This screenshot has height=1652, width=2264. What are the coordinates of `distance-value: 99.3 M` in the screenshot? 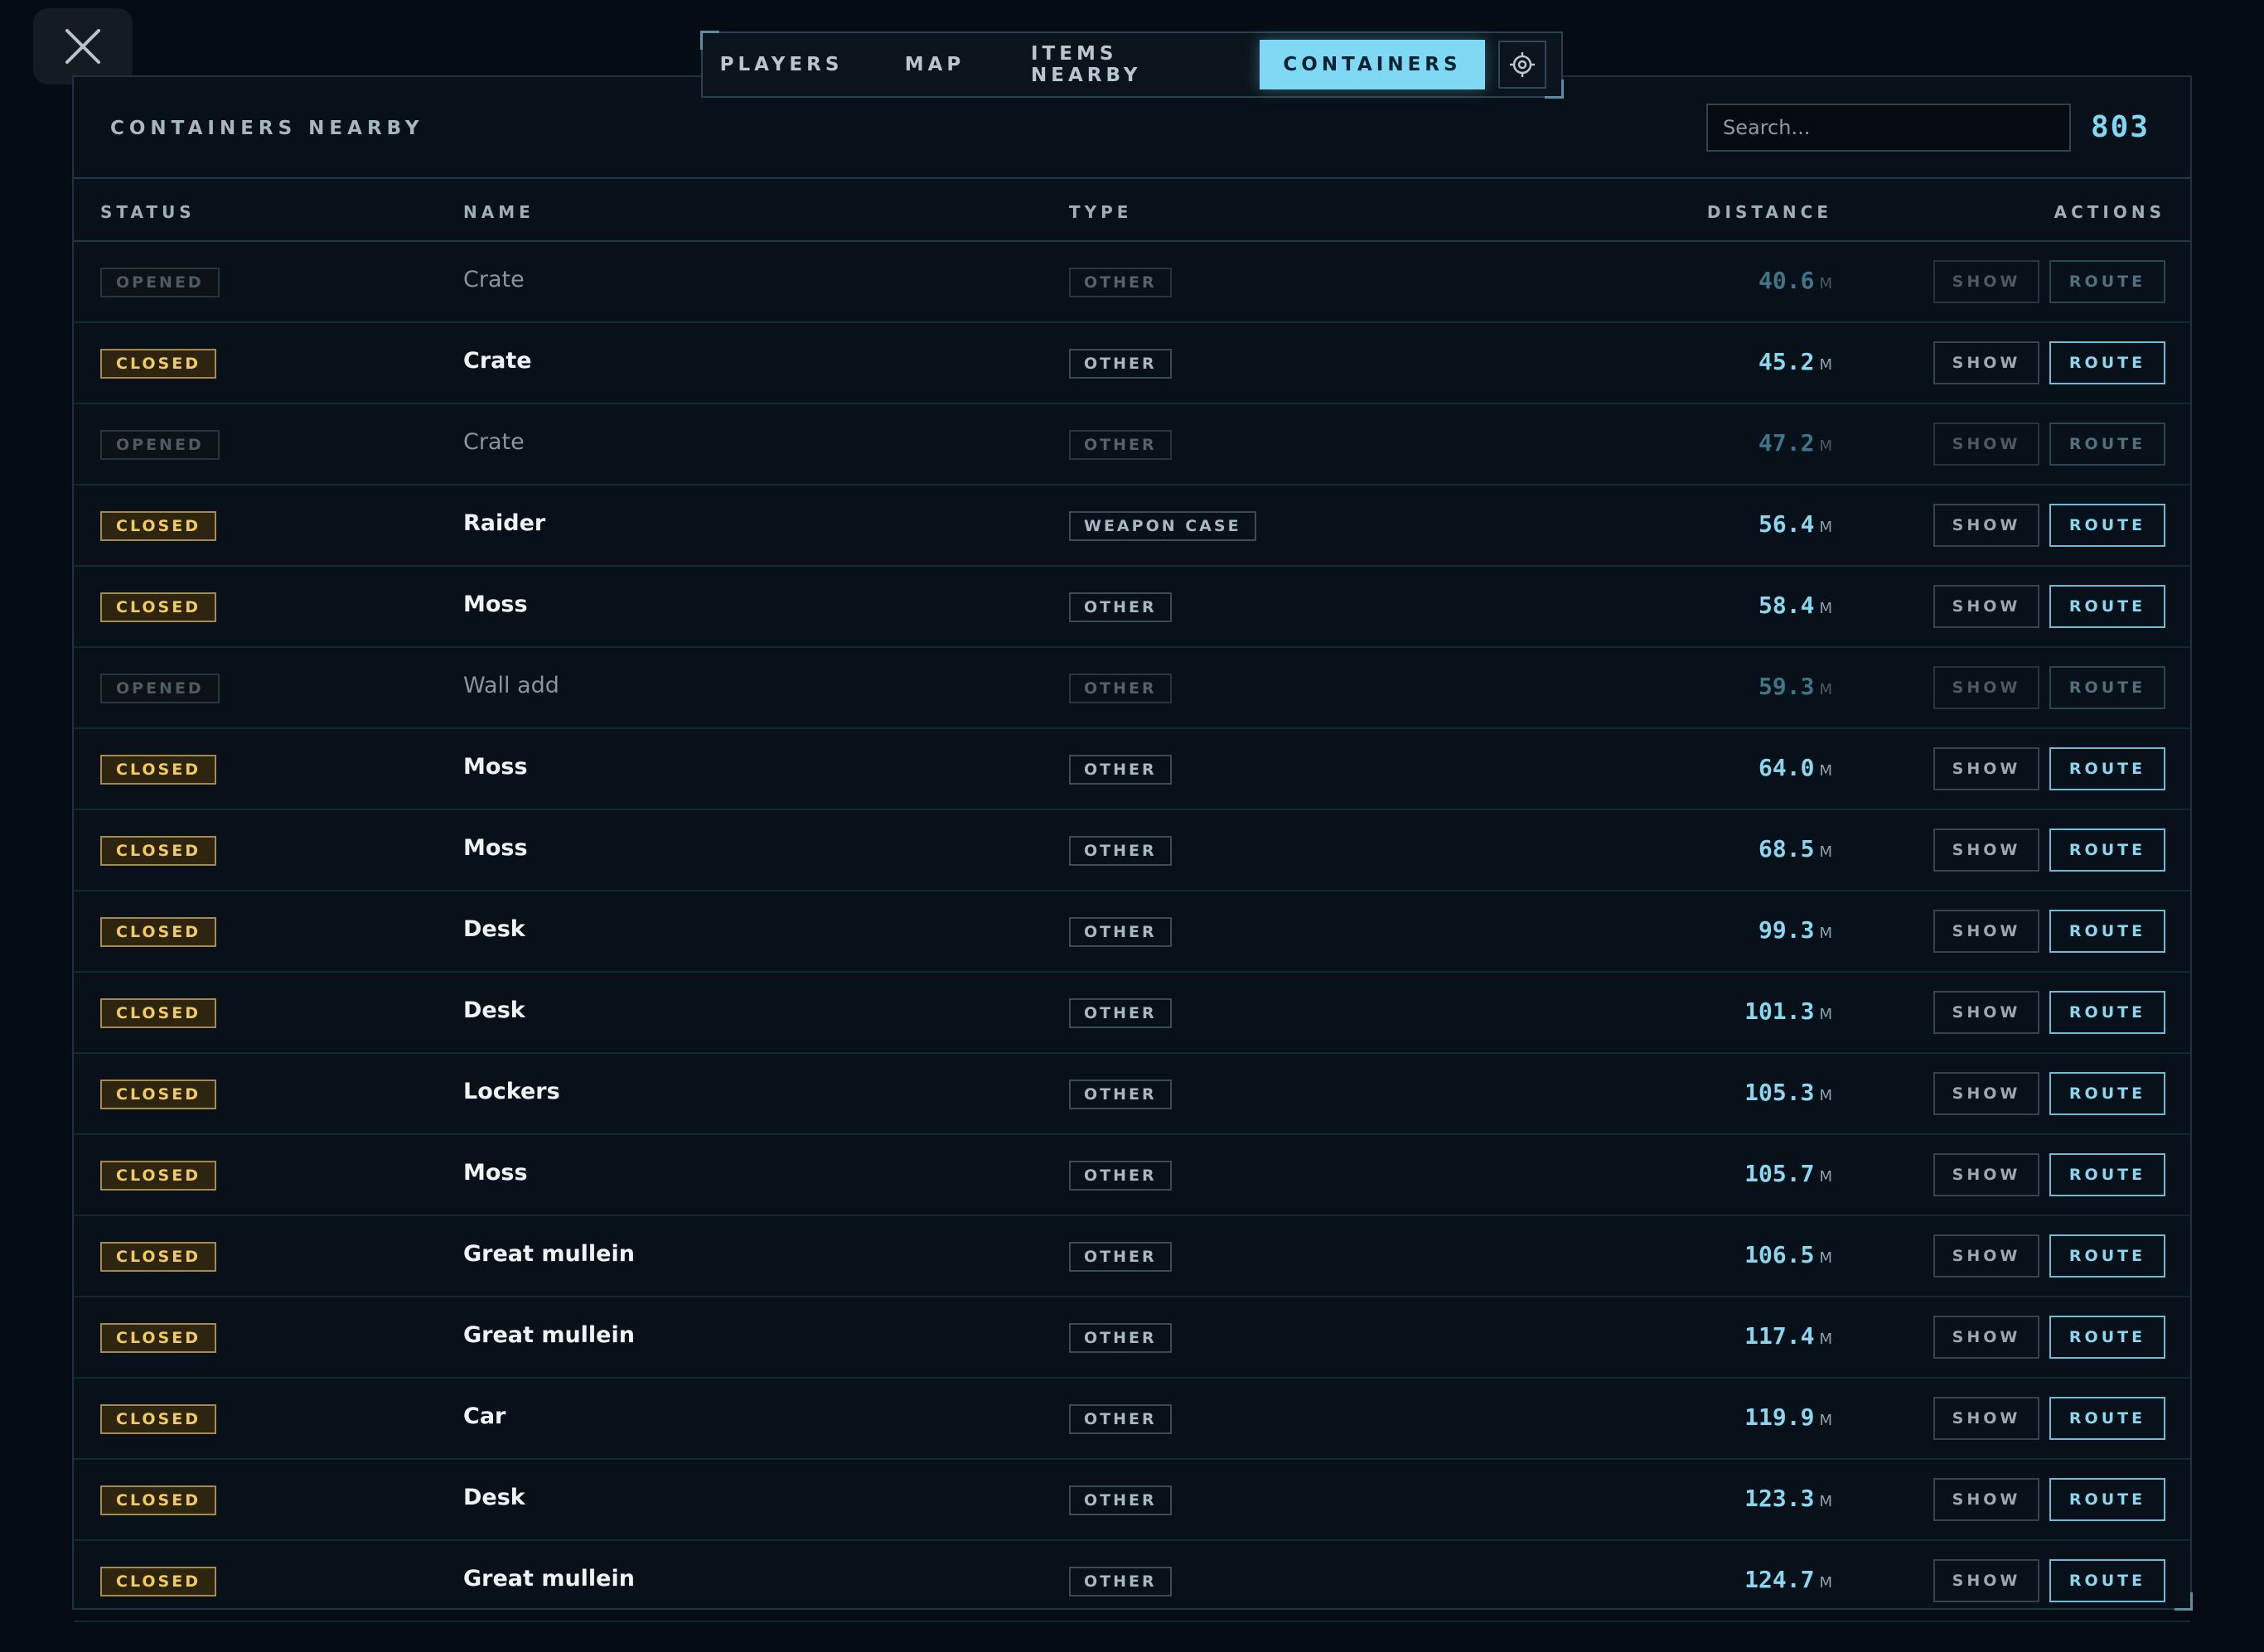 It's located at (1795, 930).